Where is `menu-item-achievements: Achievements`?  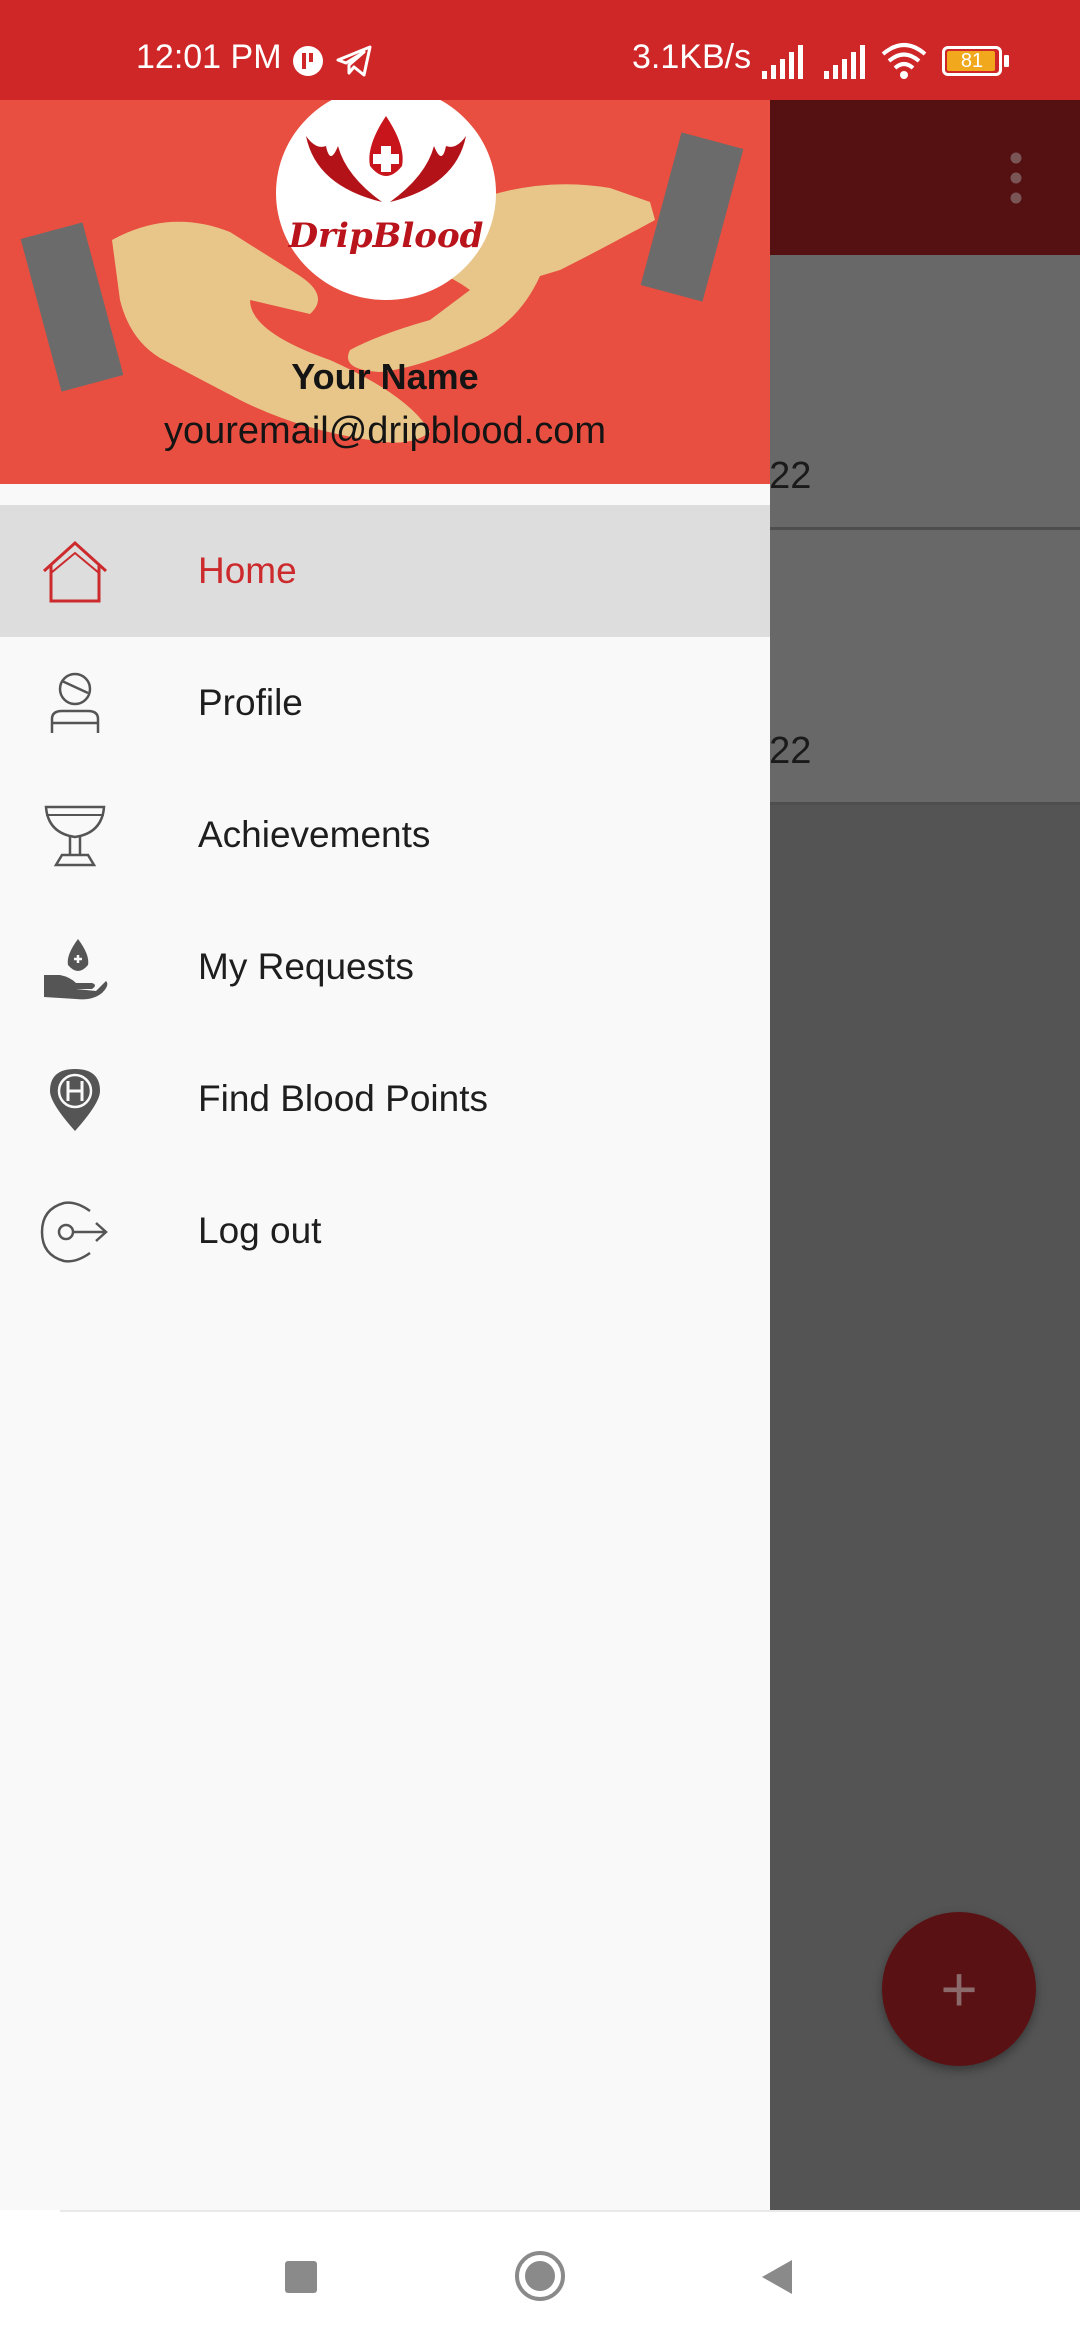
menu-item-achievements: Achievements is located at coordinates (385, 835).